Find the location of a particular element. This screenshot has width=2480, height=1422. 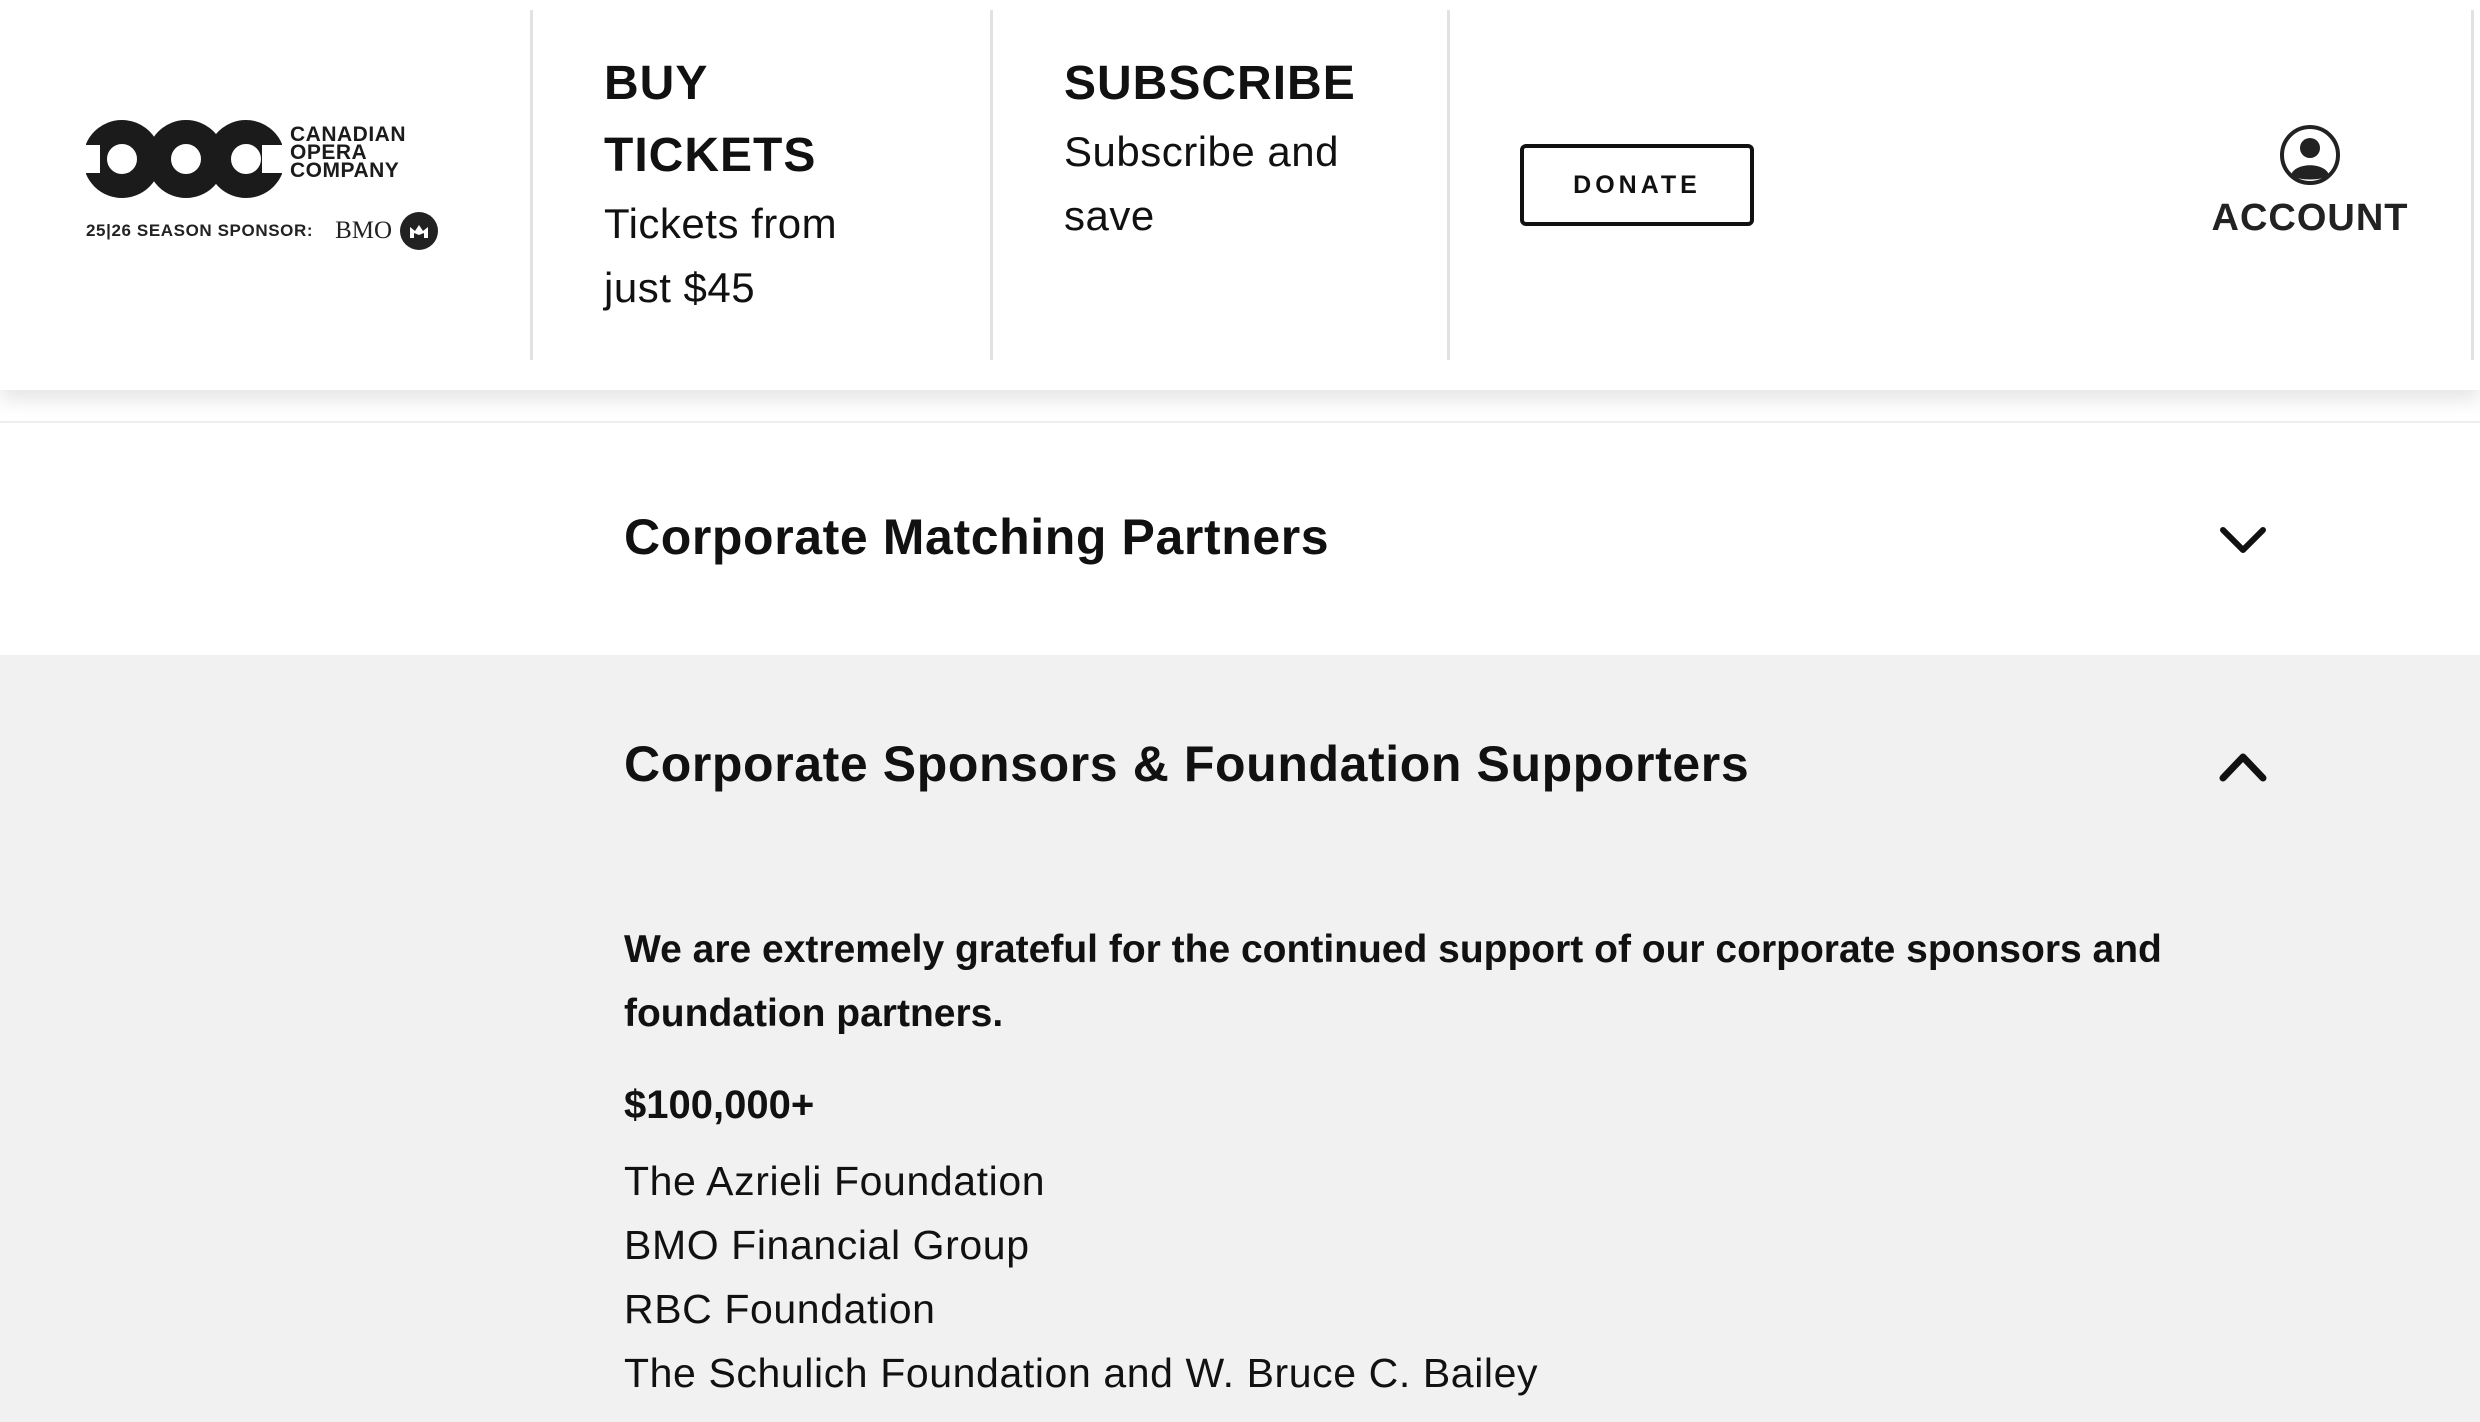

account-label: ACCOUNT is located at coordinates (2310, 218).